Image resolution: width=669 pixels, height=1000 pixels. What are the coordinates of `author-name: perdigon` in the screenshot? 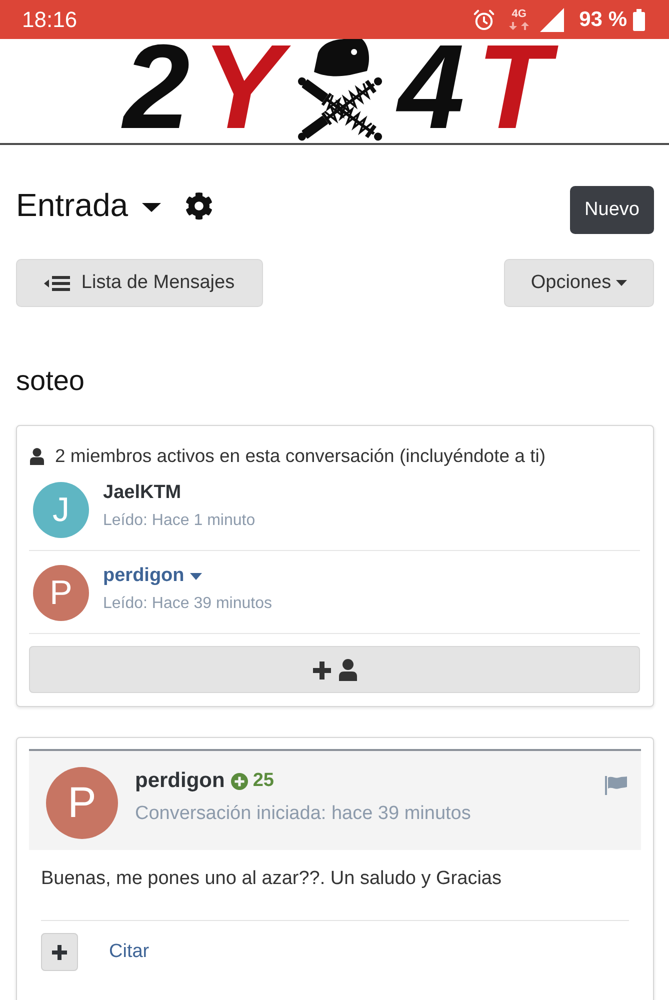 It's located at (180, 781).